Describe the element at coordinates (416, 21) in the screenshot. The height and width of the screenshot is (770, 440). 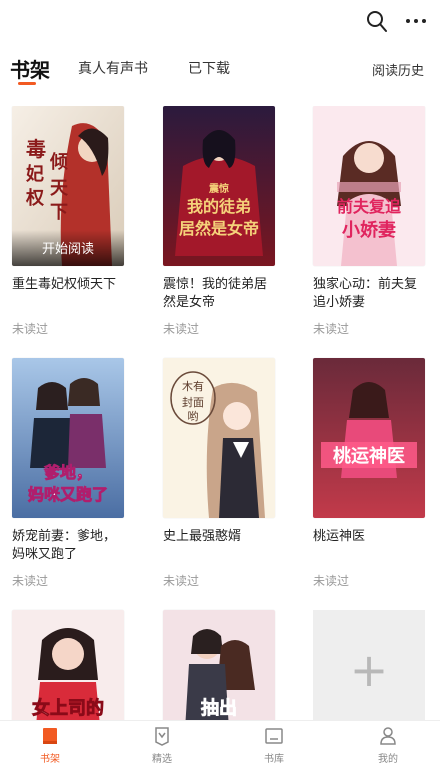
I see `more-icon` at that location.